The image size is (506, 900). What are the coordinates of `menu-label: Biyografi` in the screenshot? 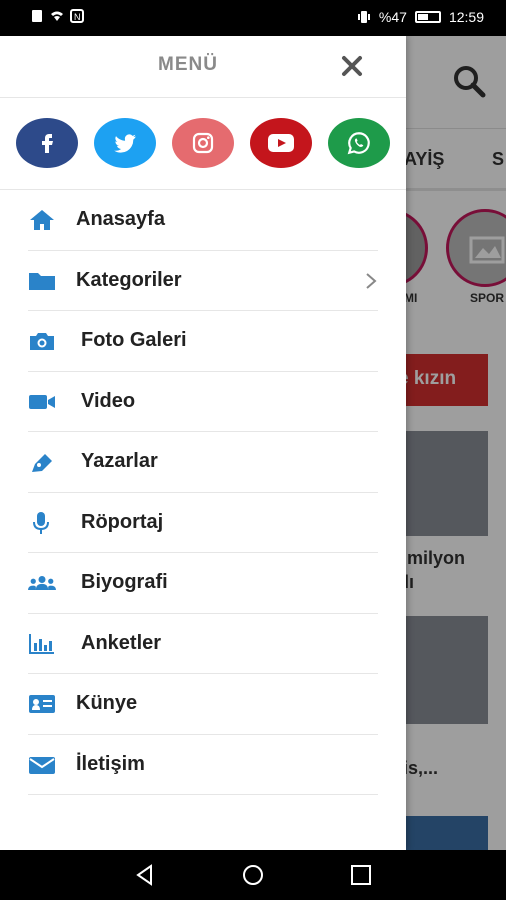 It's located at (124, 582).